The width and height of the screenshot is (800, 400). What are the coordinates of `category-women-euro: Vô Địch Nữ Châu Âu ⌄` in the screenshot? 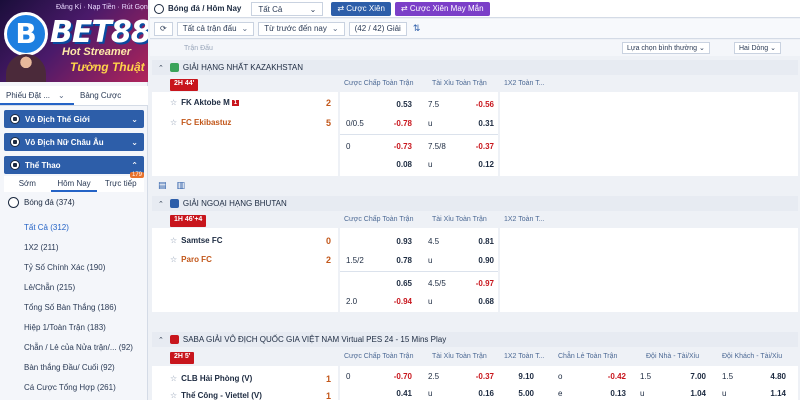 It's located at (74, 142).